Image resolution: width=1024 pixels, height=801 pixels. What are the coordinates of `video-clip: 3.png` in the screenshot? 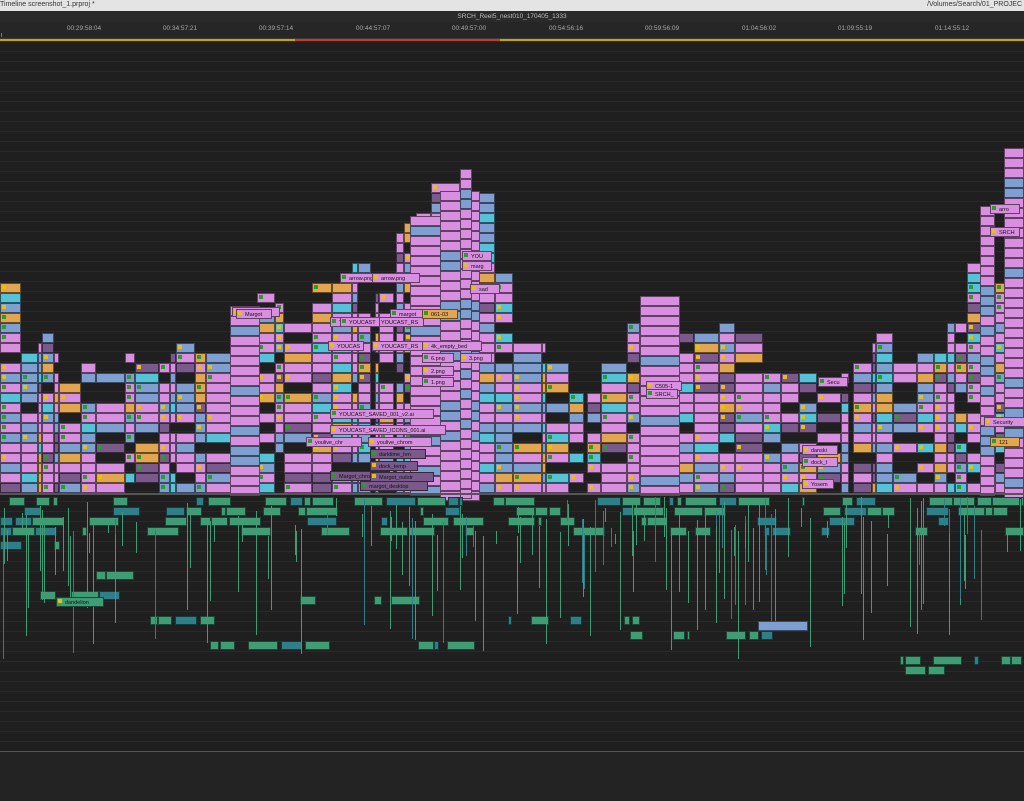 It's located at (476, 358).